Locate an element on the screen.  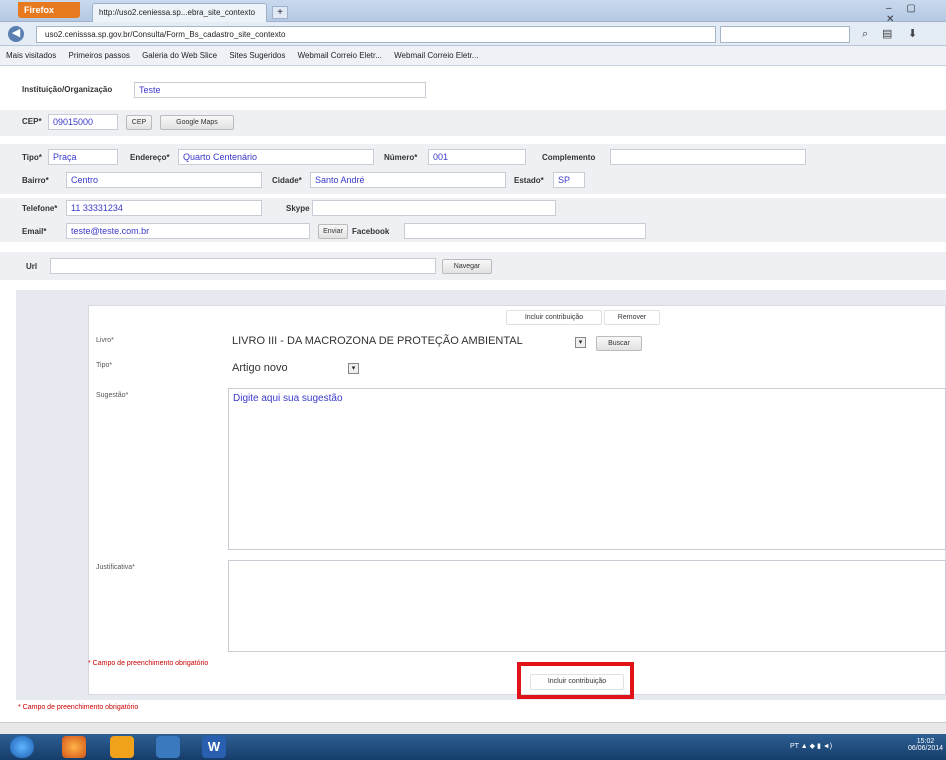
telefone-input: 11 33331234 is located at coordinates (164, 208).